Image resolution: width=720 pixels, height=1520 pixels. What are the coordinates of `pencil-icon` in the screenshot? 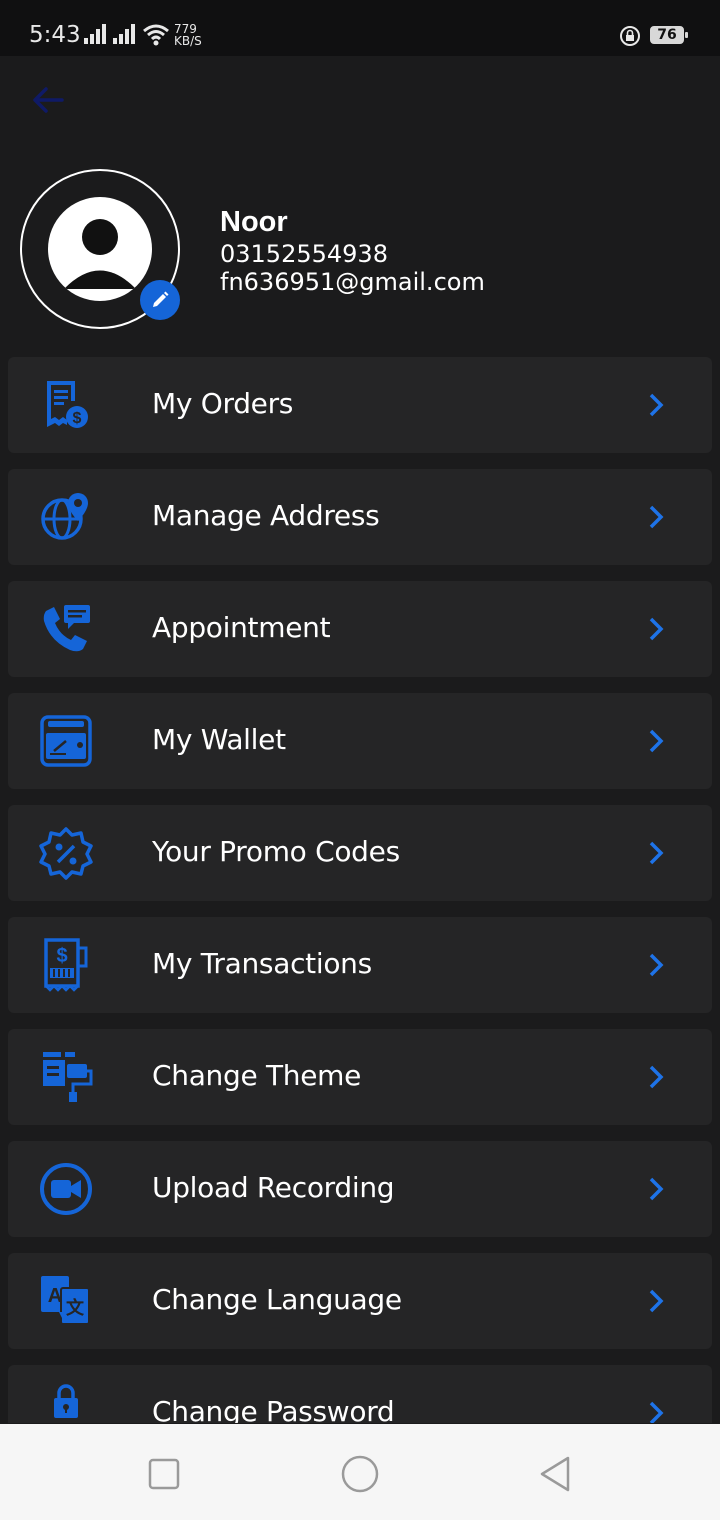 It's located at (161, 299).